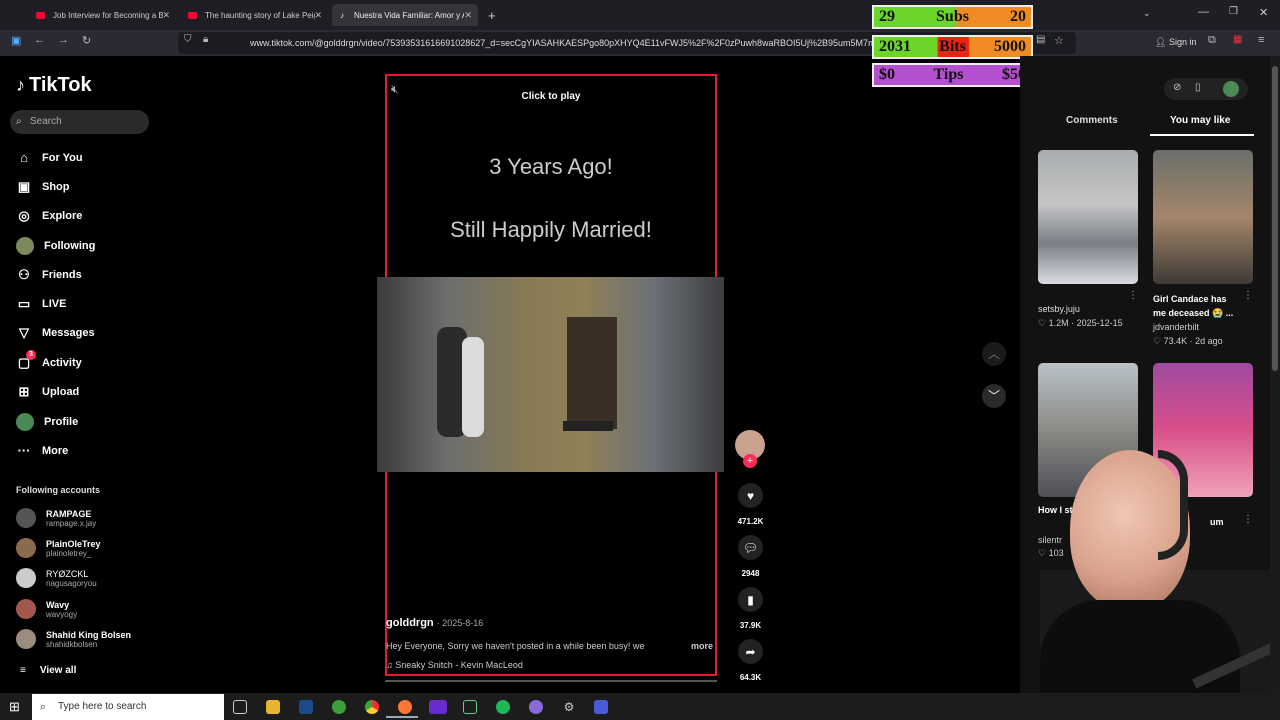 This screenshot has width=1280, height=720. Describe the element at coordinates (39, 40) in the screenshot. I see `back-button: ←` at that location.